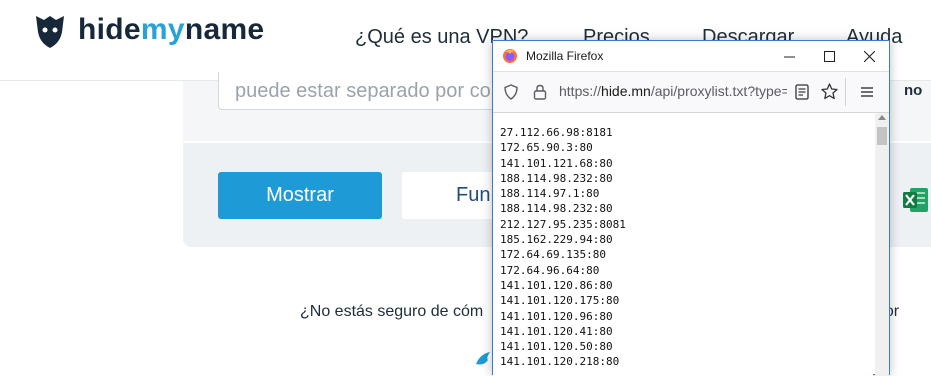 The height and width of the screenshot is (376, 931). I want to click on maximize-button, so click(829, 56).